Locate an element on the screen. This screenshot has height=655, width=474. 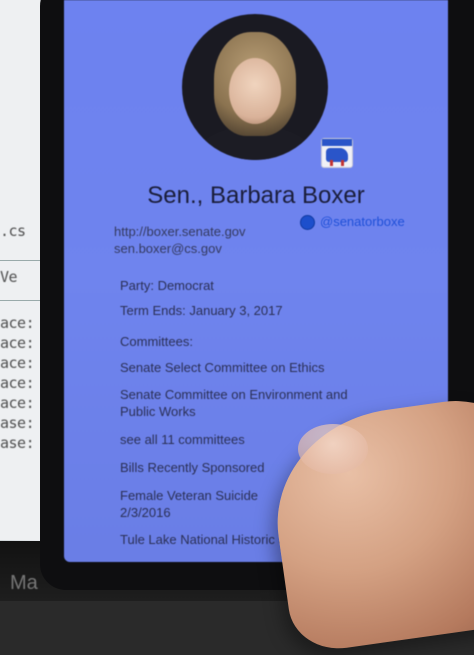
email-link: sen.boxer@cs.gov is located at coordinates (168, 248).